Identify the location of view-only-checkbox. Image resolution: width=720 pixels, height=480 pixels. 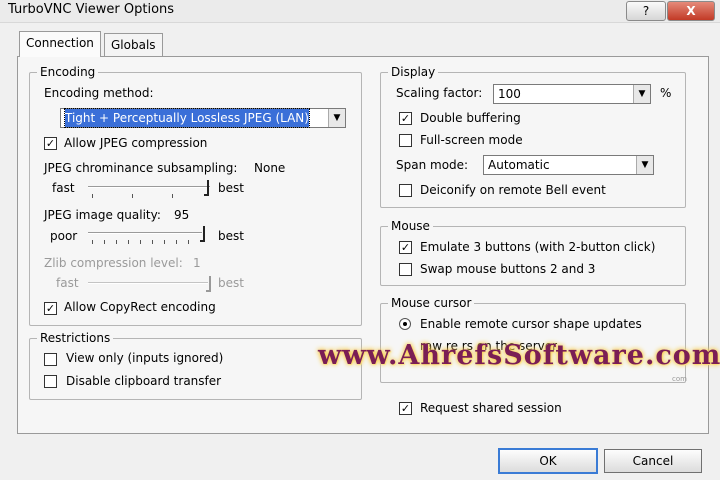
(50, 359).